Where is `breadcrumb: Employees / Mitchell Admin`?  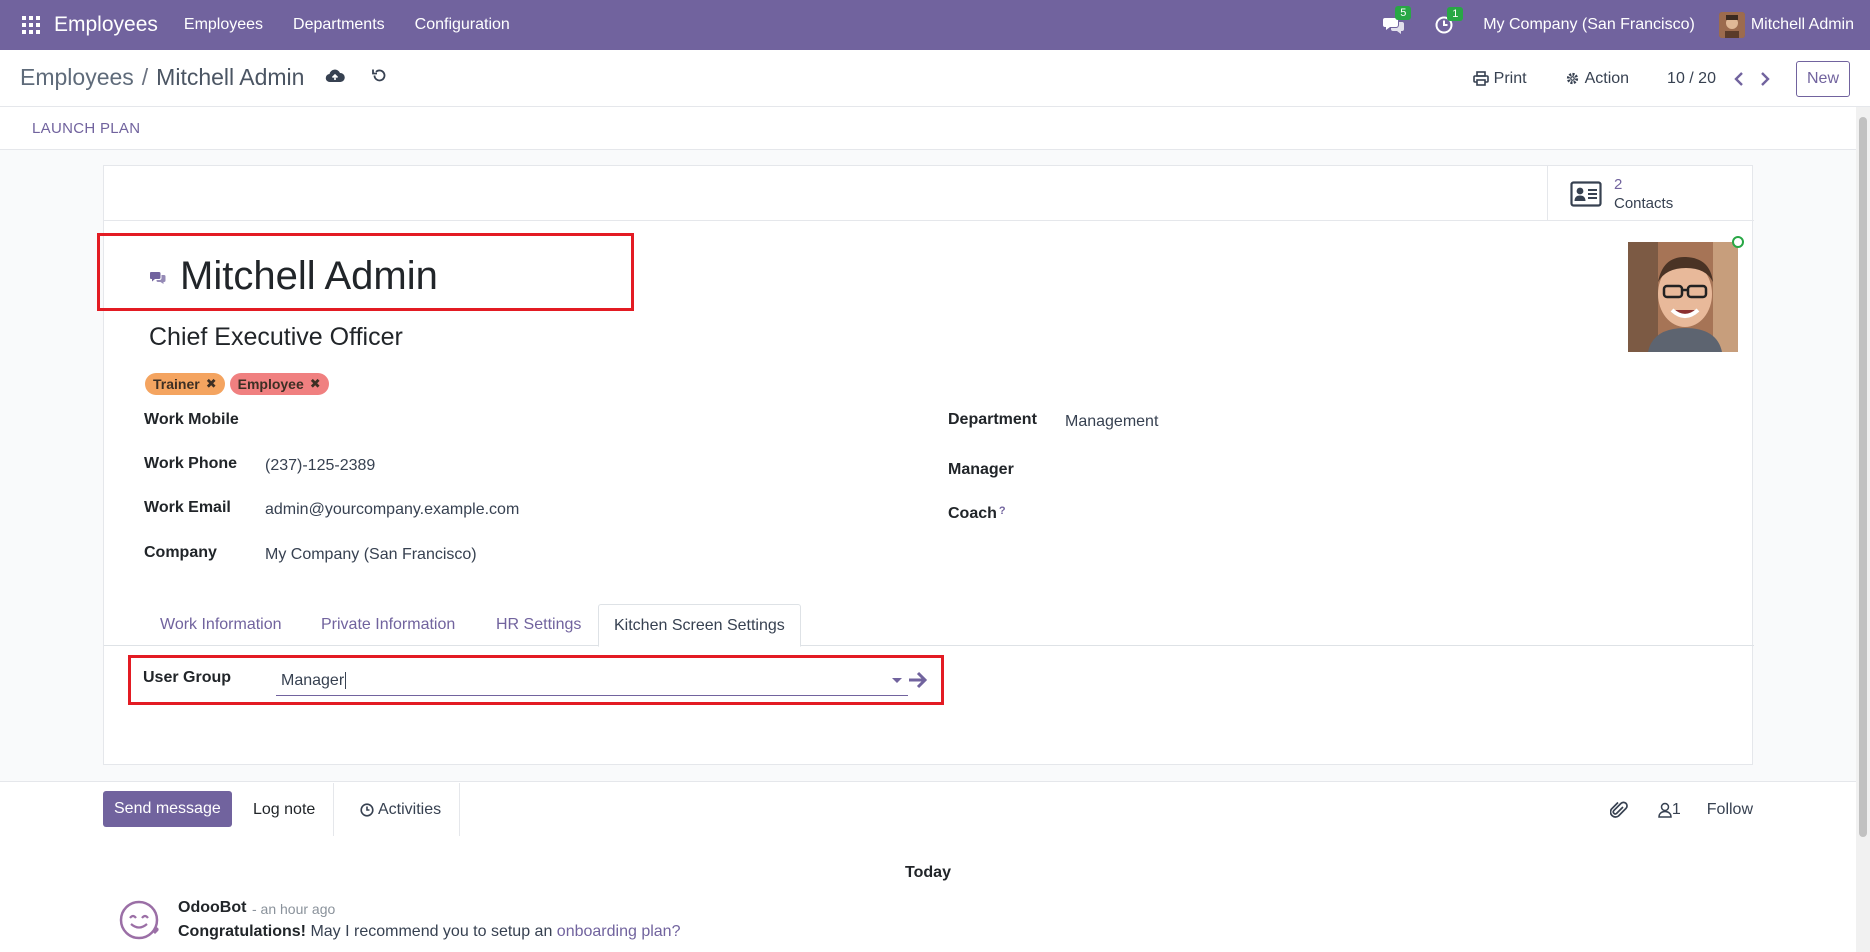 breadcrumb: Employees / Mitchell Admin is located at coordinates (162, 77).